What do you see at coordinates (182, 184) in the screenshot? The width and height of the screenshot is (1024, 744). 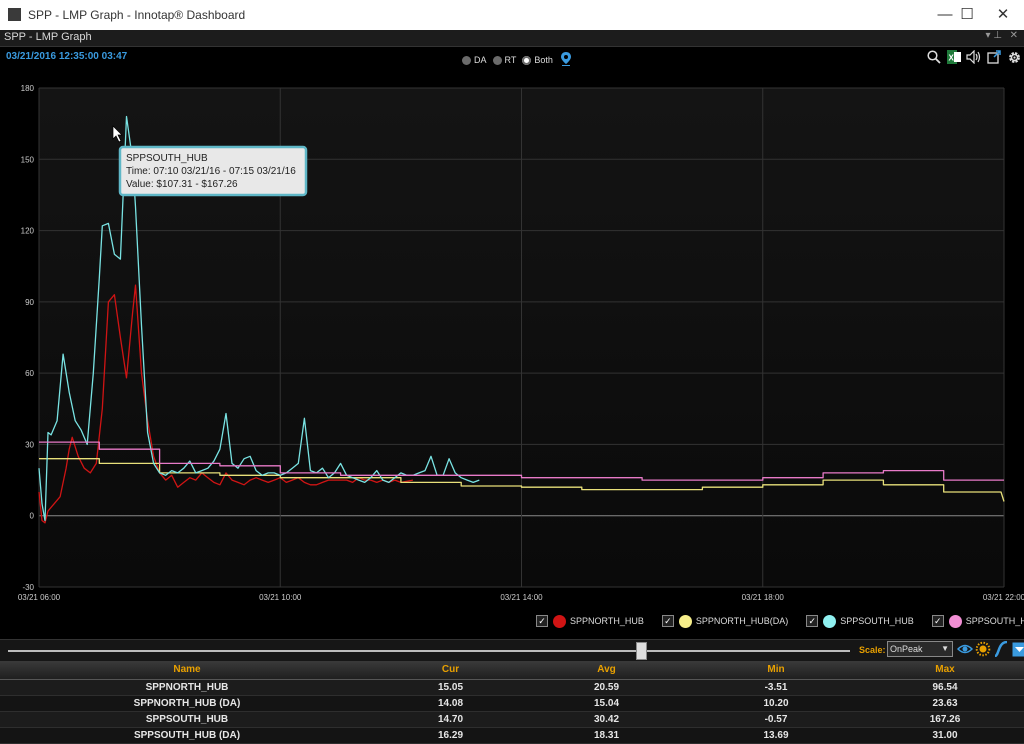 I see `tooltip-value: Value: $107.31 - $167.26` at bounding box center [182, 184].